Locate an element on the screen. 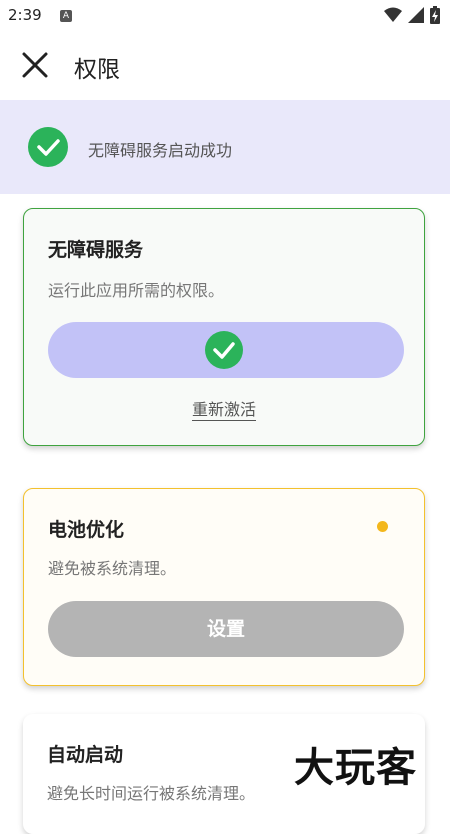 The image size is (450, 834). status-icons is located at coordinates (412, 15).